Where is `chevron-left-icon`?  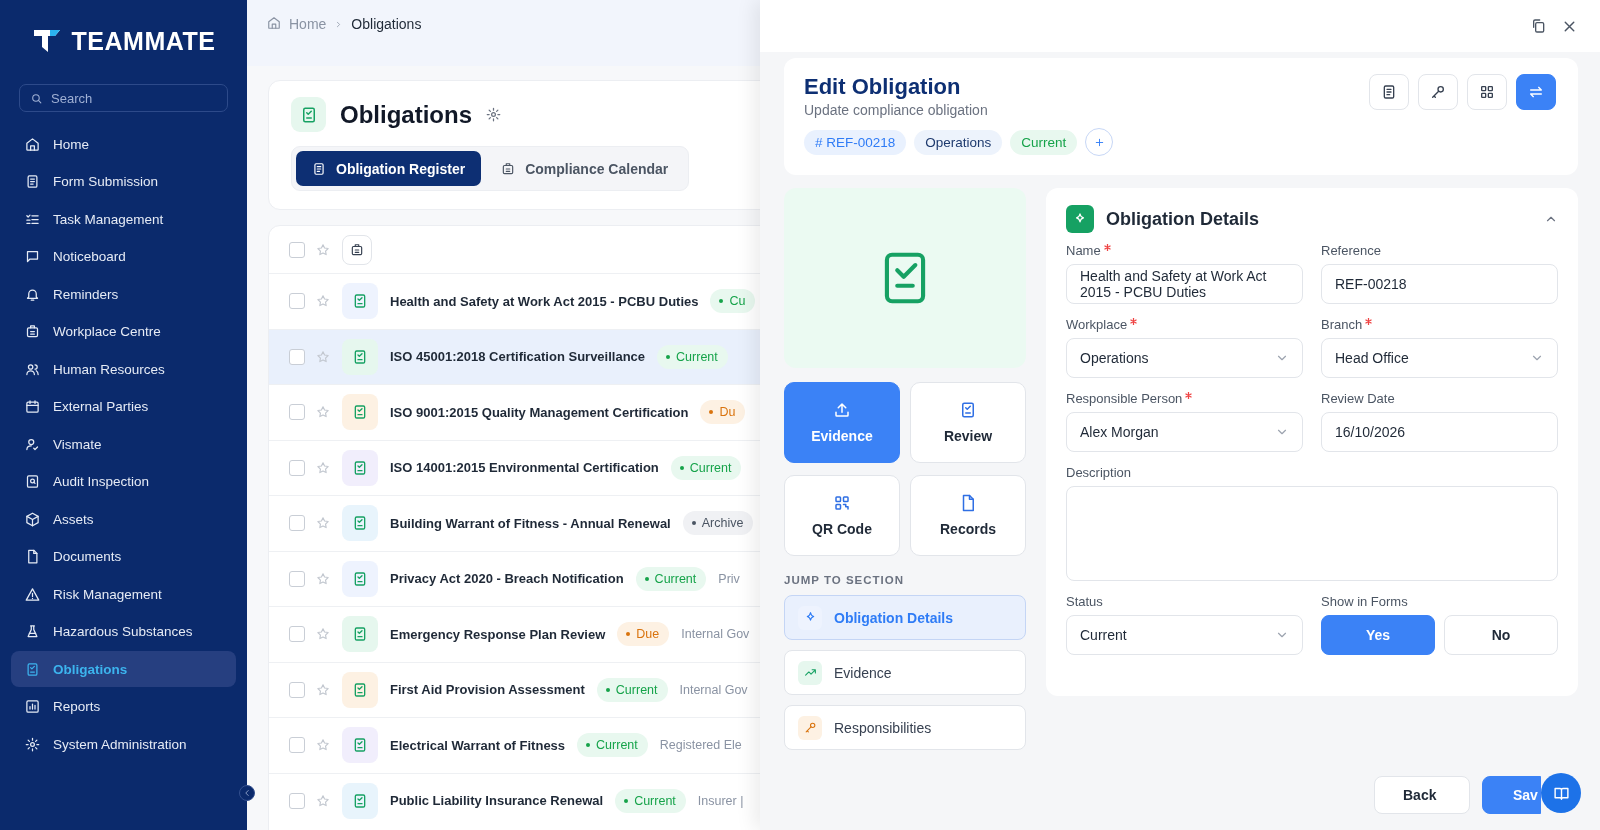 chevron-left-icon is located at coordinates (247, 793).